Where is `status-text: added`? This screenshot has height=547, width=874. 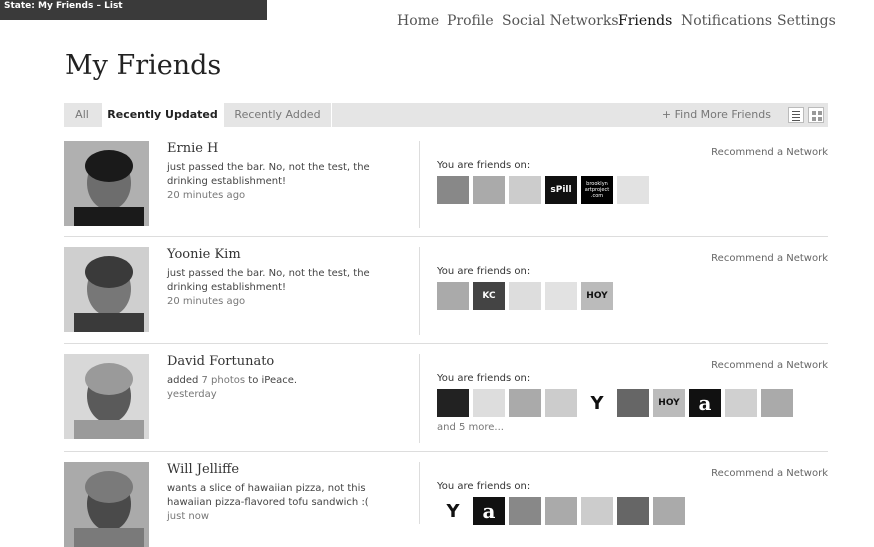
status-text: added is located at coordinates (184, 380).